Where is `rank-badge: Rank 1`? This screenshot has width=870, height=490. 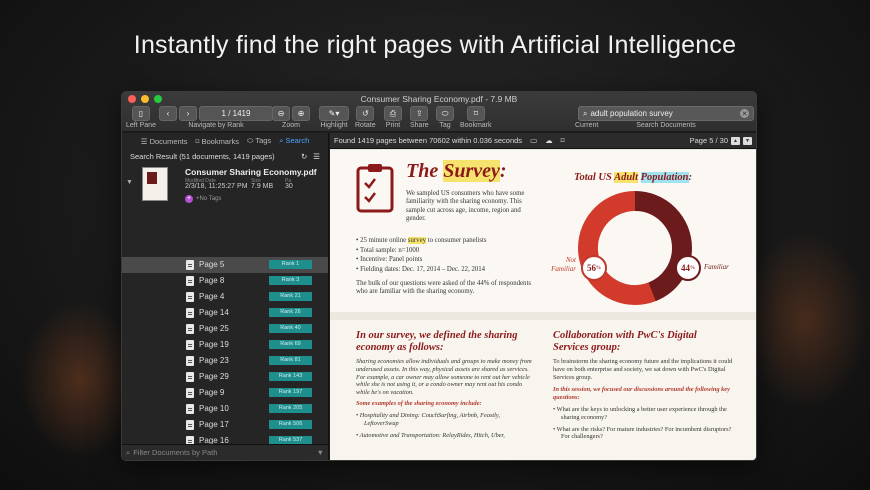
rank-badge: Rank 1 is located at coordinates (290, 264).